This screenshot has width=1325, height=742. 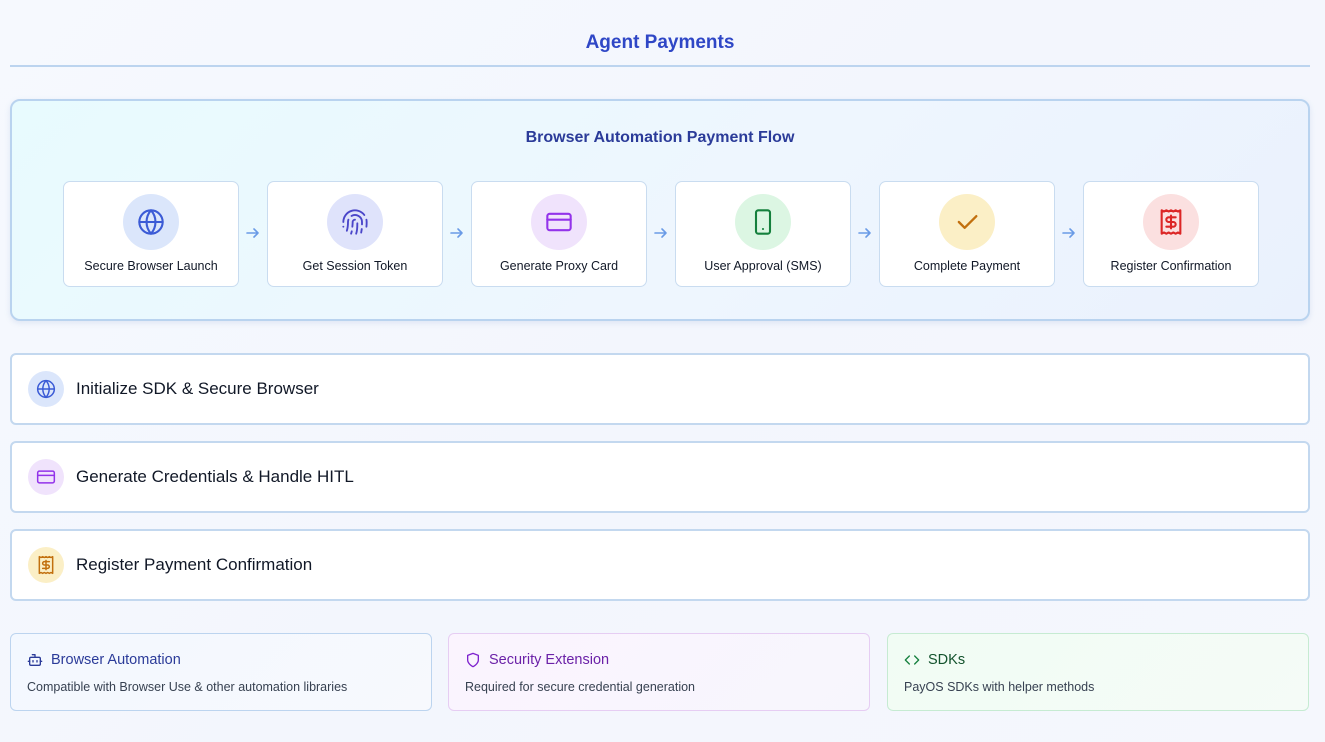 I want to click on code-icon, so click(x=912, y=660).